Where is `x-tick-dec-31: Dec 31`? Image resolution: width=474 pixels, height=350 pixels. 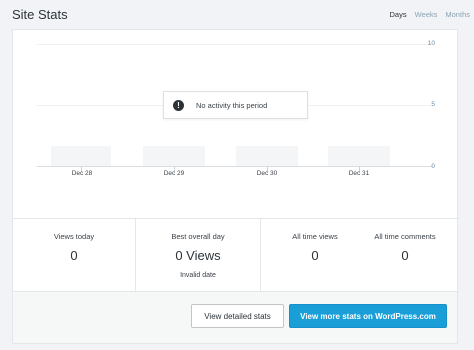
x-tick-dec-31: Dec 31 is located at coordinates (359, 173).